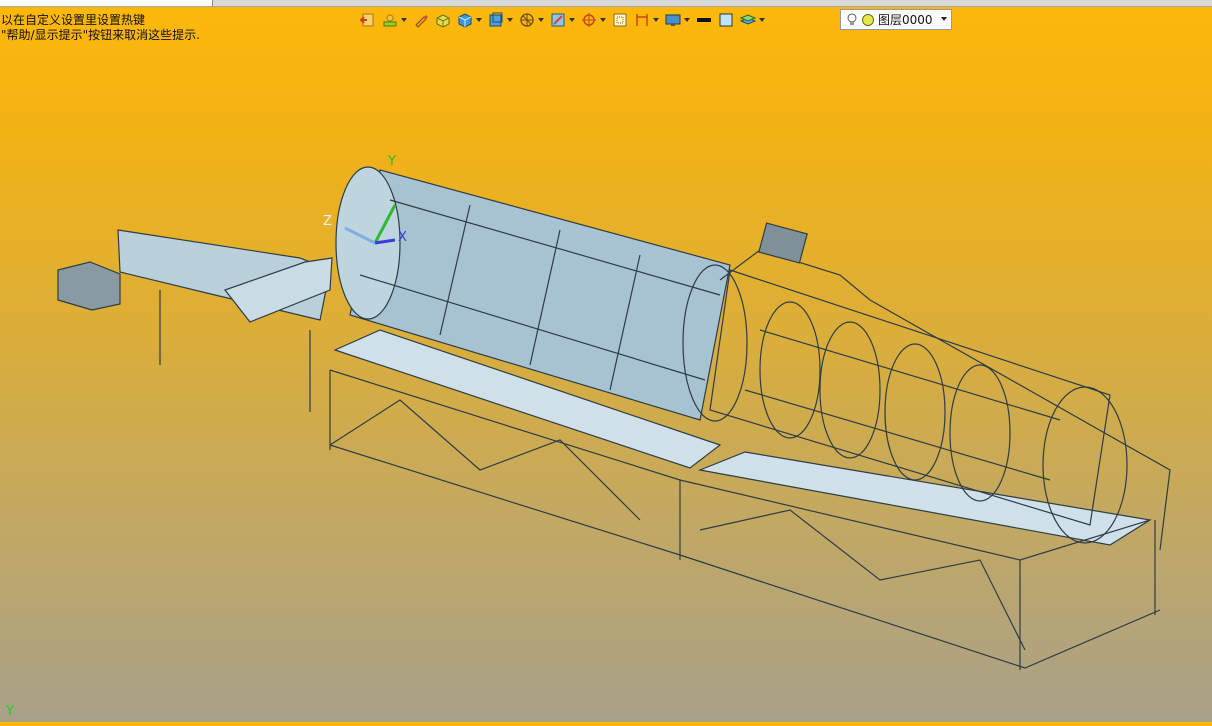  Describe the element at coordinates (558, 20) in the screenshot. I see `section-view-icon` at that location.